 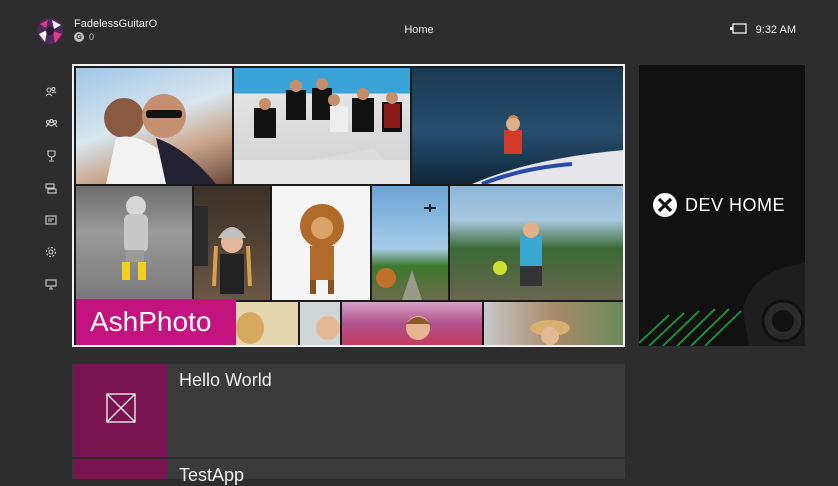 I want to click on photo-hat, so click(x=267, y=323).